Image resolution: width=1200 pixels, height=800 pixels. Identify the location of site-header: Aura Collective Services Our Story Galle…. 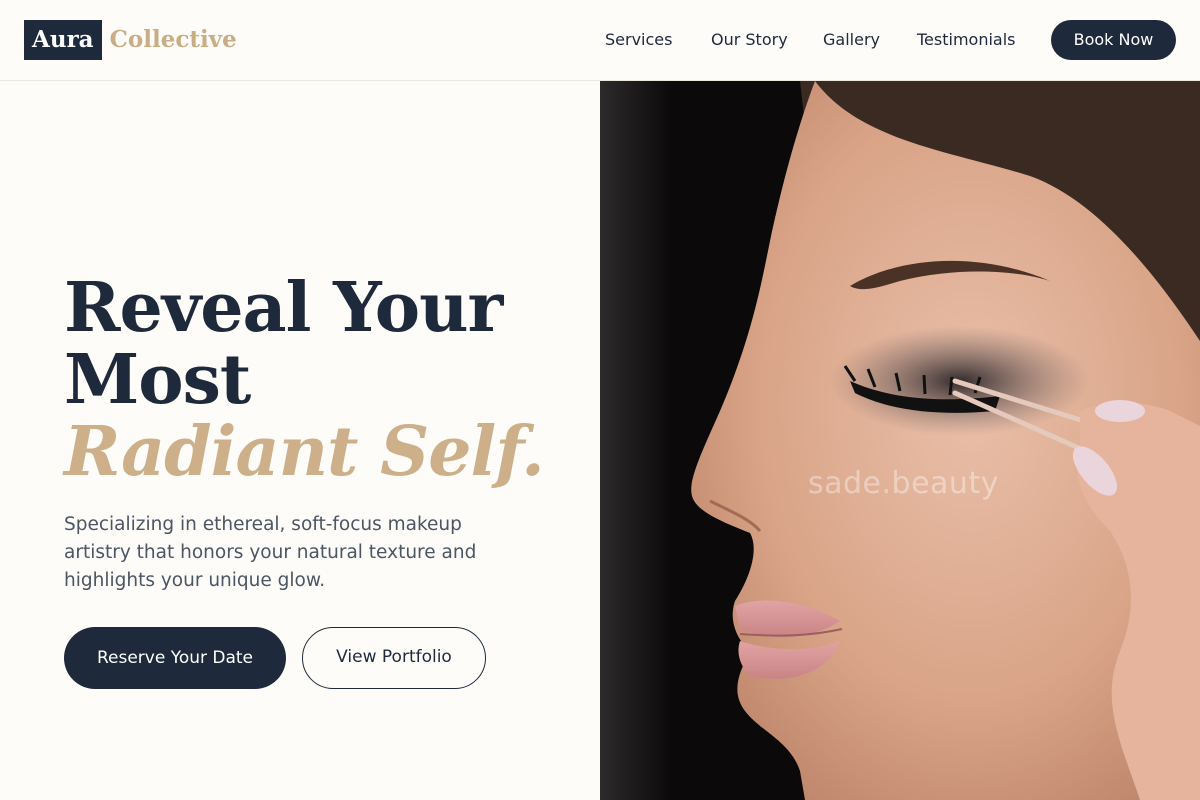
(600, 40).